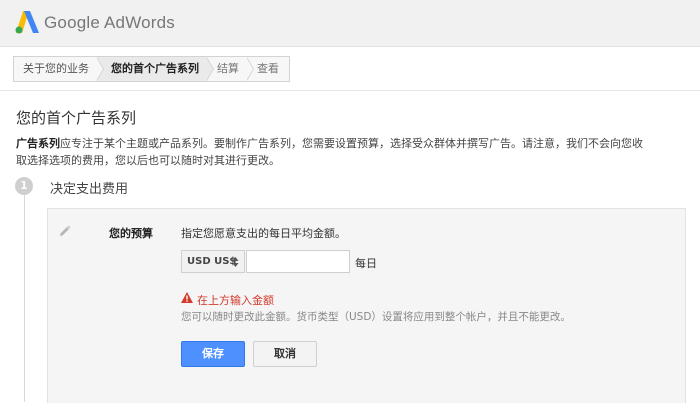  I want to click on budget-hint: 指定您愿意支出的每日平均金额。, so click(263, 233).